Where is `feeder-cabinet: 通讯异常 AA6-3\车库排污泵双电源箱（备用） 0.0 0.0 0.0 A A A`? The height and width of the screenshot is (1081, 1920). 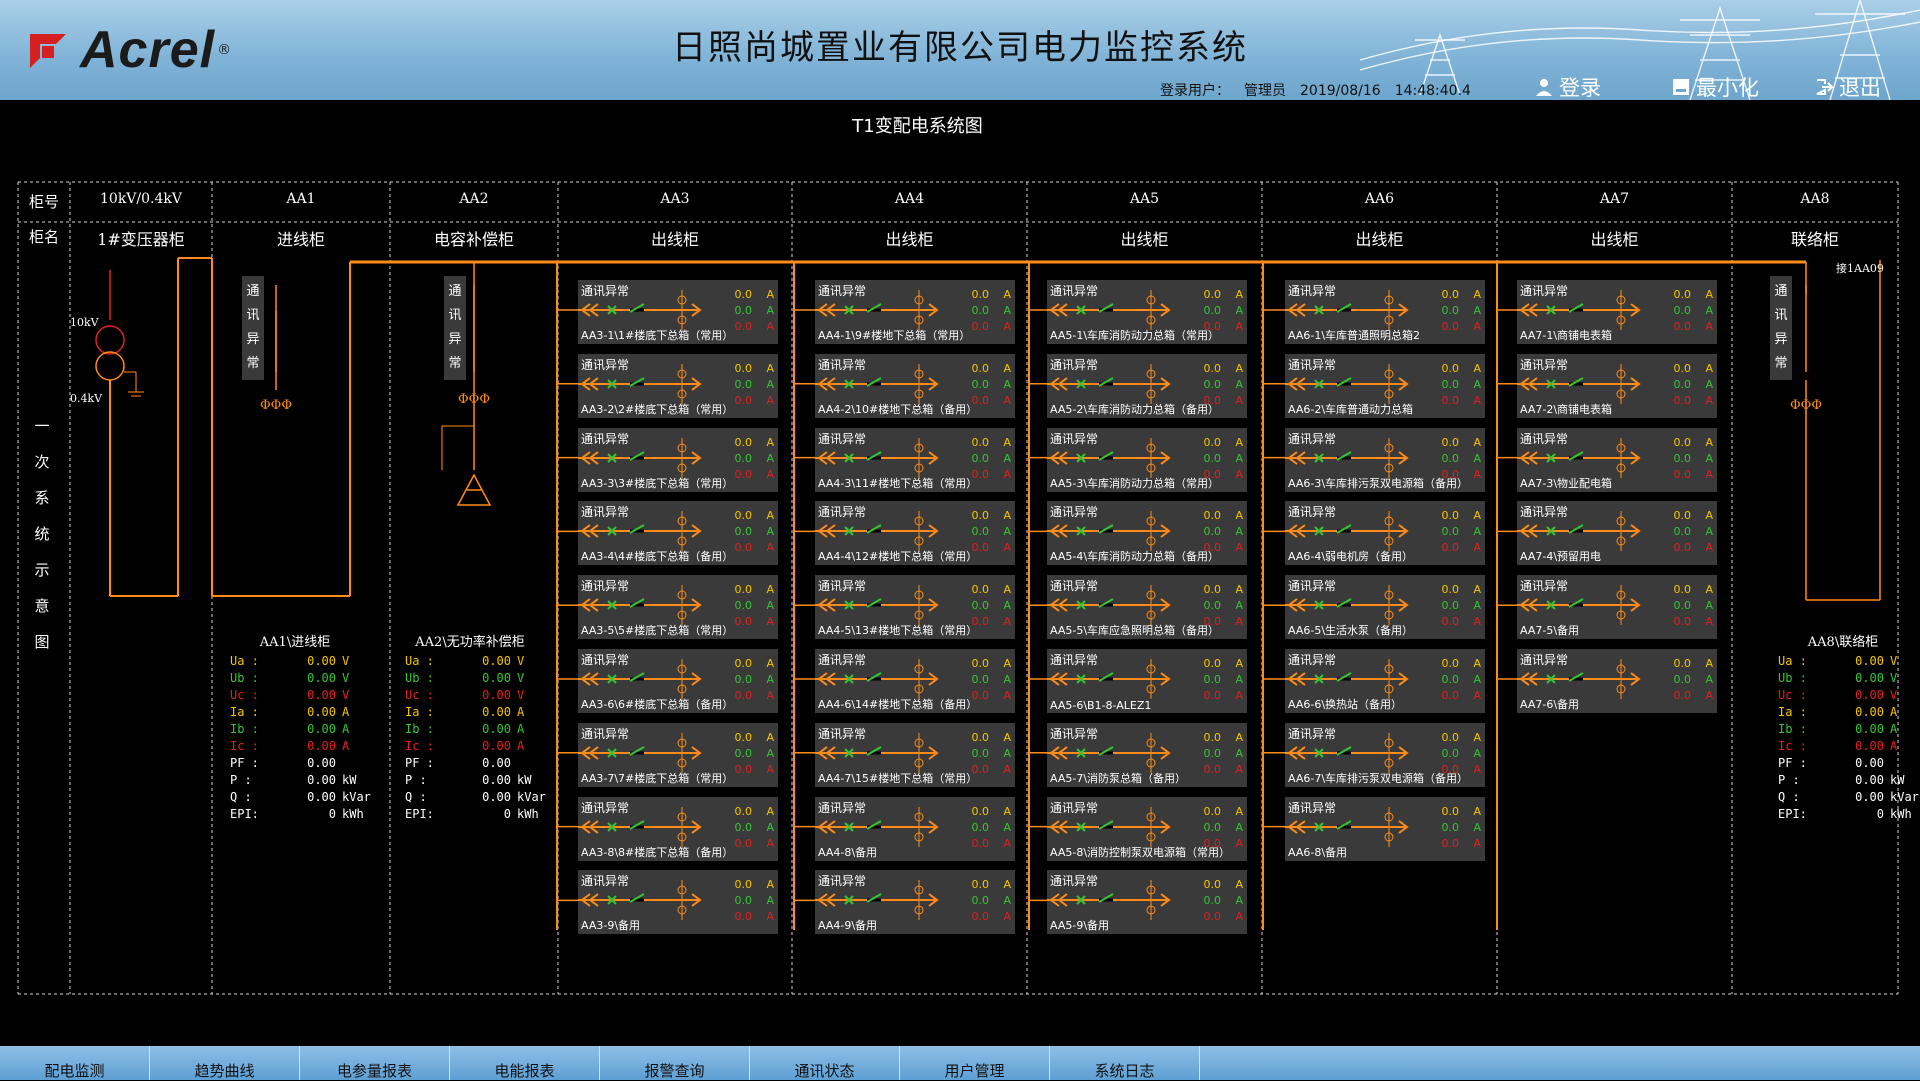 feeder-cabinet: 通讯异常 AA6-3\车库排污泵双电源箱（备用） 0.0 0.0 0.0 A A A is located at coordinates (1385, 459).